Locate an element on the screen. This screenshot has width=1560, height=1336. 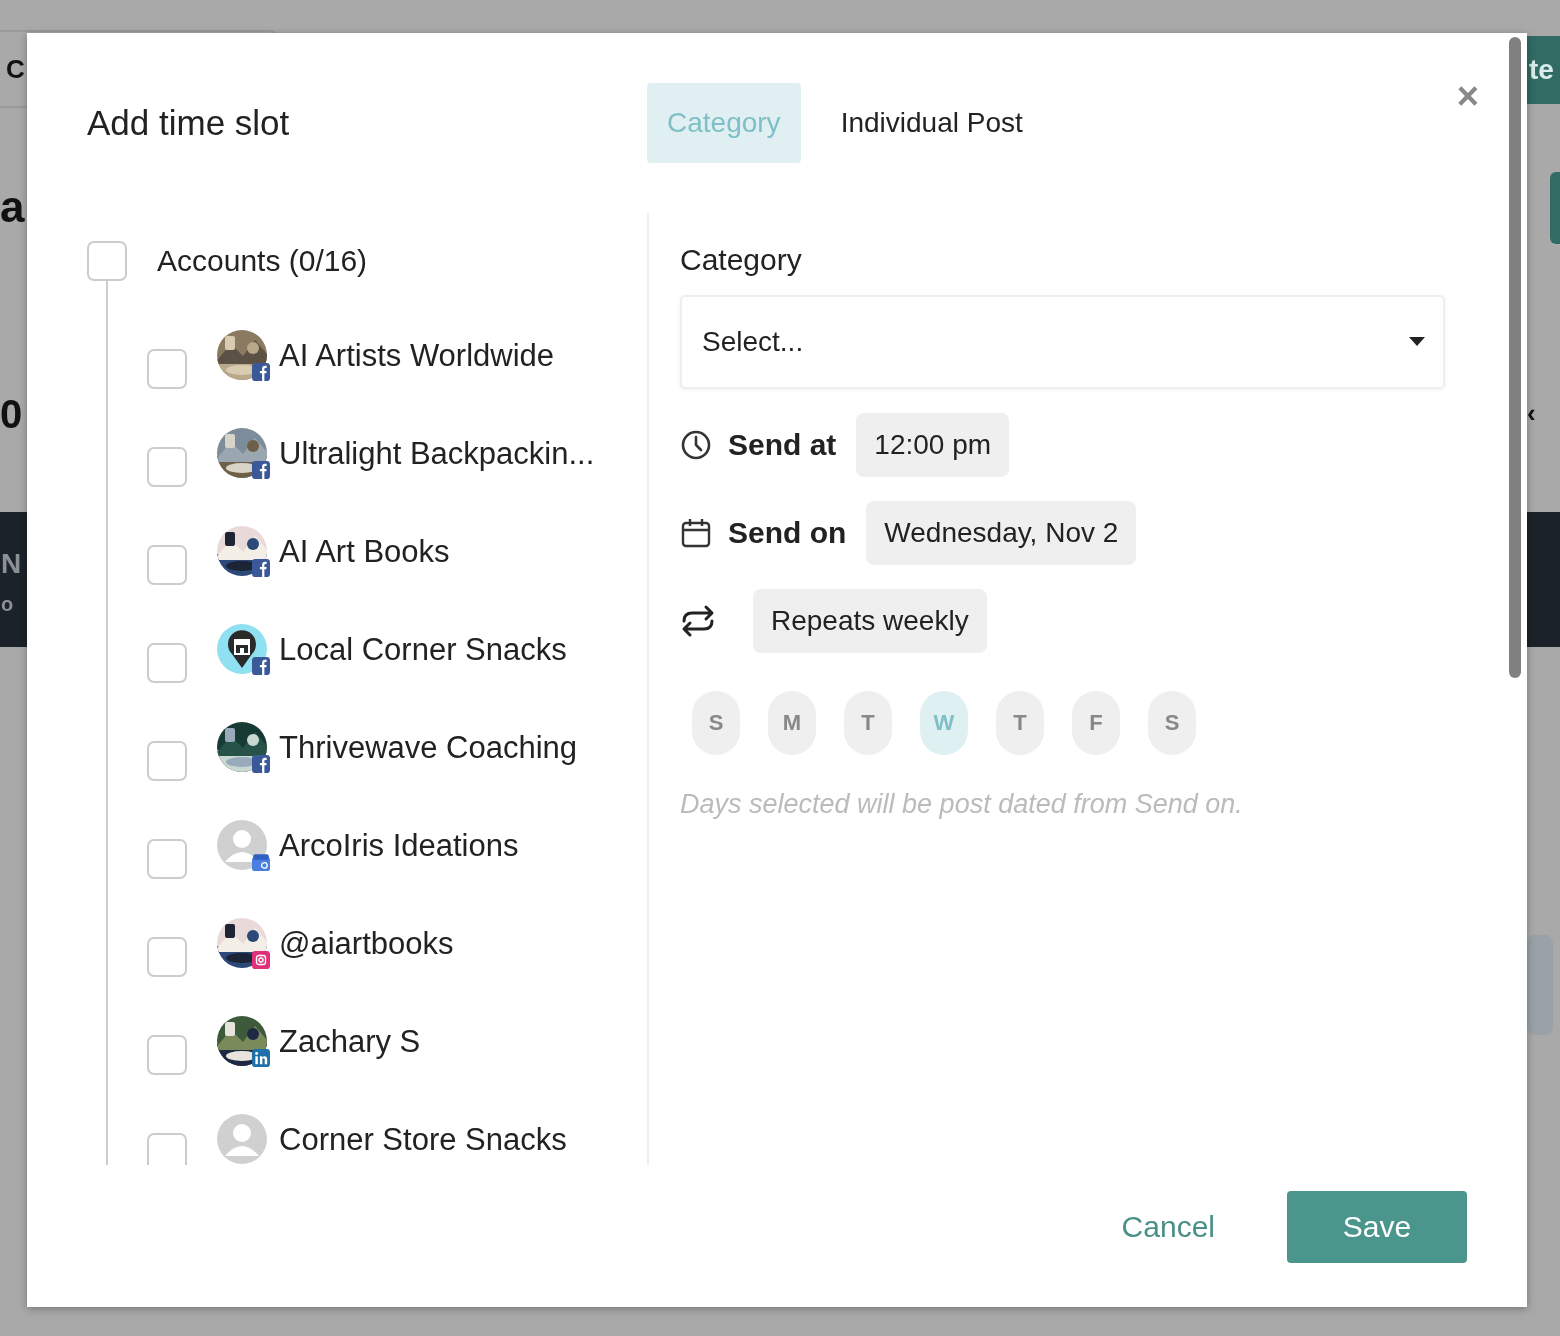
day-toggle: W is located at coordinates (944, 723).